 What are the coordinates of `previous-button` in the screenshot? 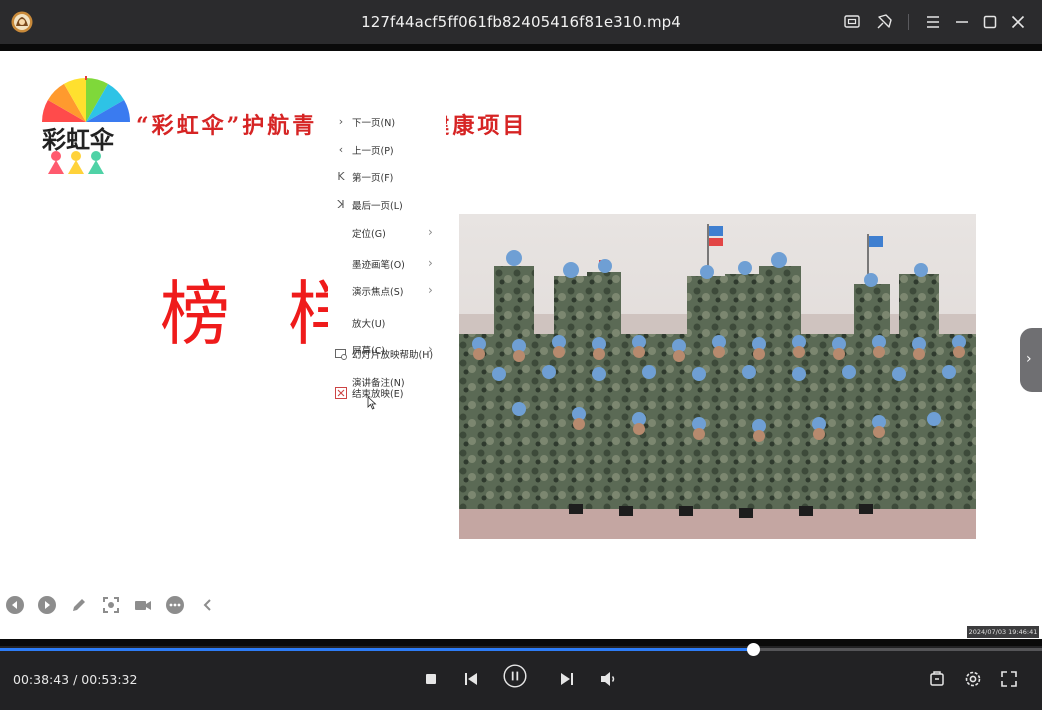 It's located at (471, 679).